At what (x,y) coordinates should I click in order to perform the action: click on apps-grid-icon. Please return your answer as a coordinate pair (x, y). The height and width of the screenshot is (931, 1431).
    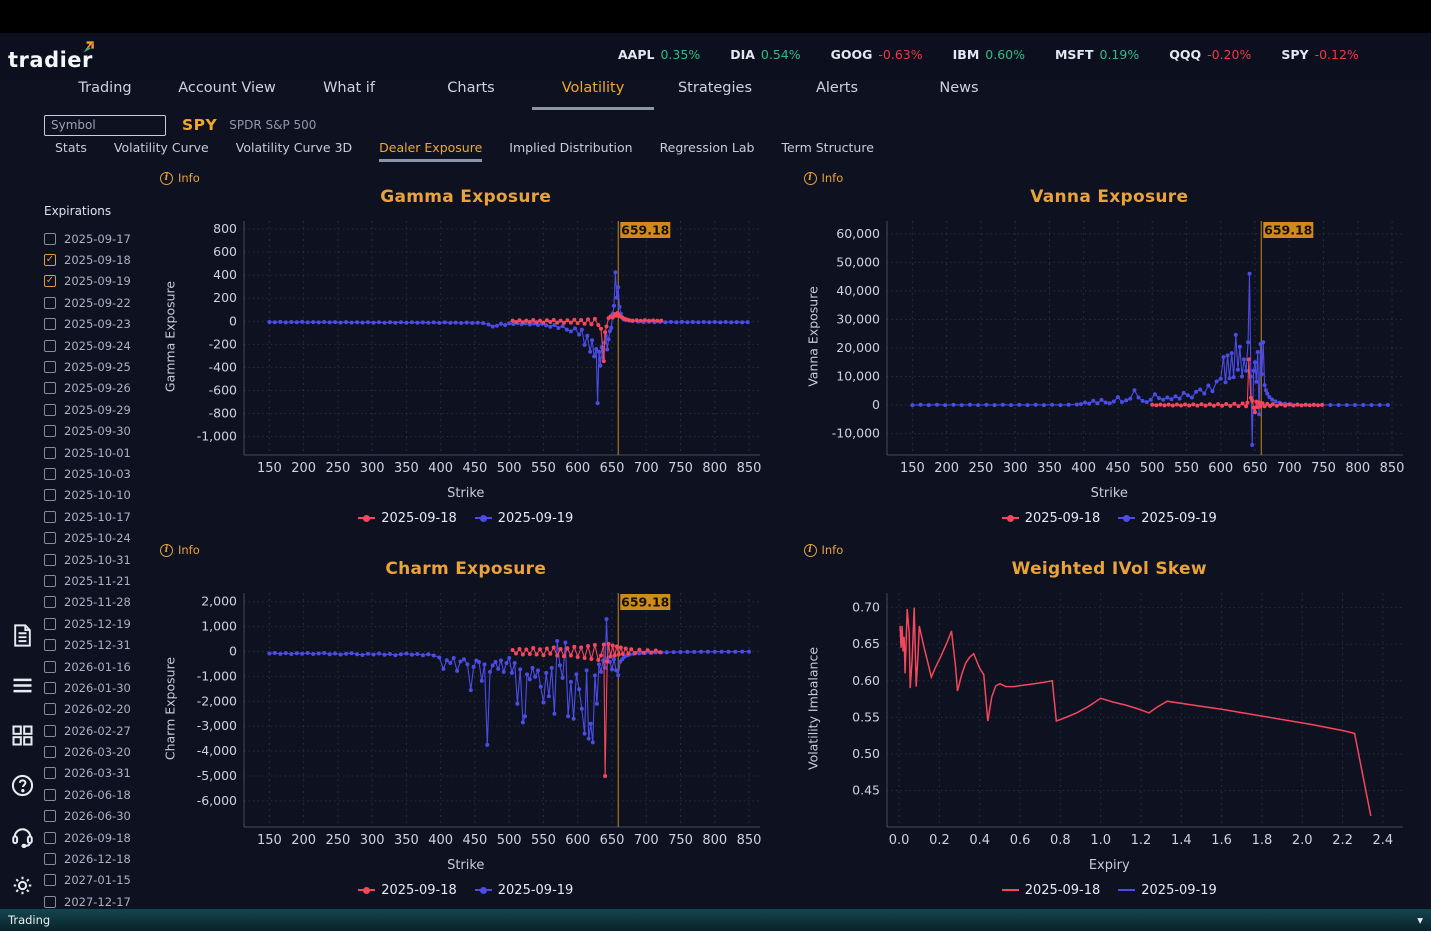
    Looking at the image, I should click on (22, 735).